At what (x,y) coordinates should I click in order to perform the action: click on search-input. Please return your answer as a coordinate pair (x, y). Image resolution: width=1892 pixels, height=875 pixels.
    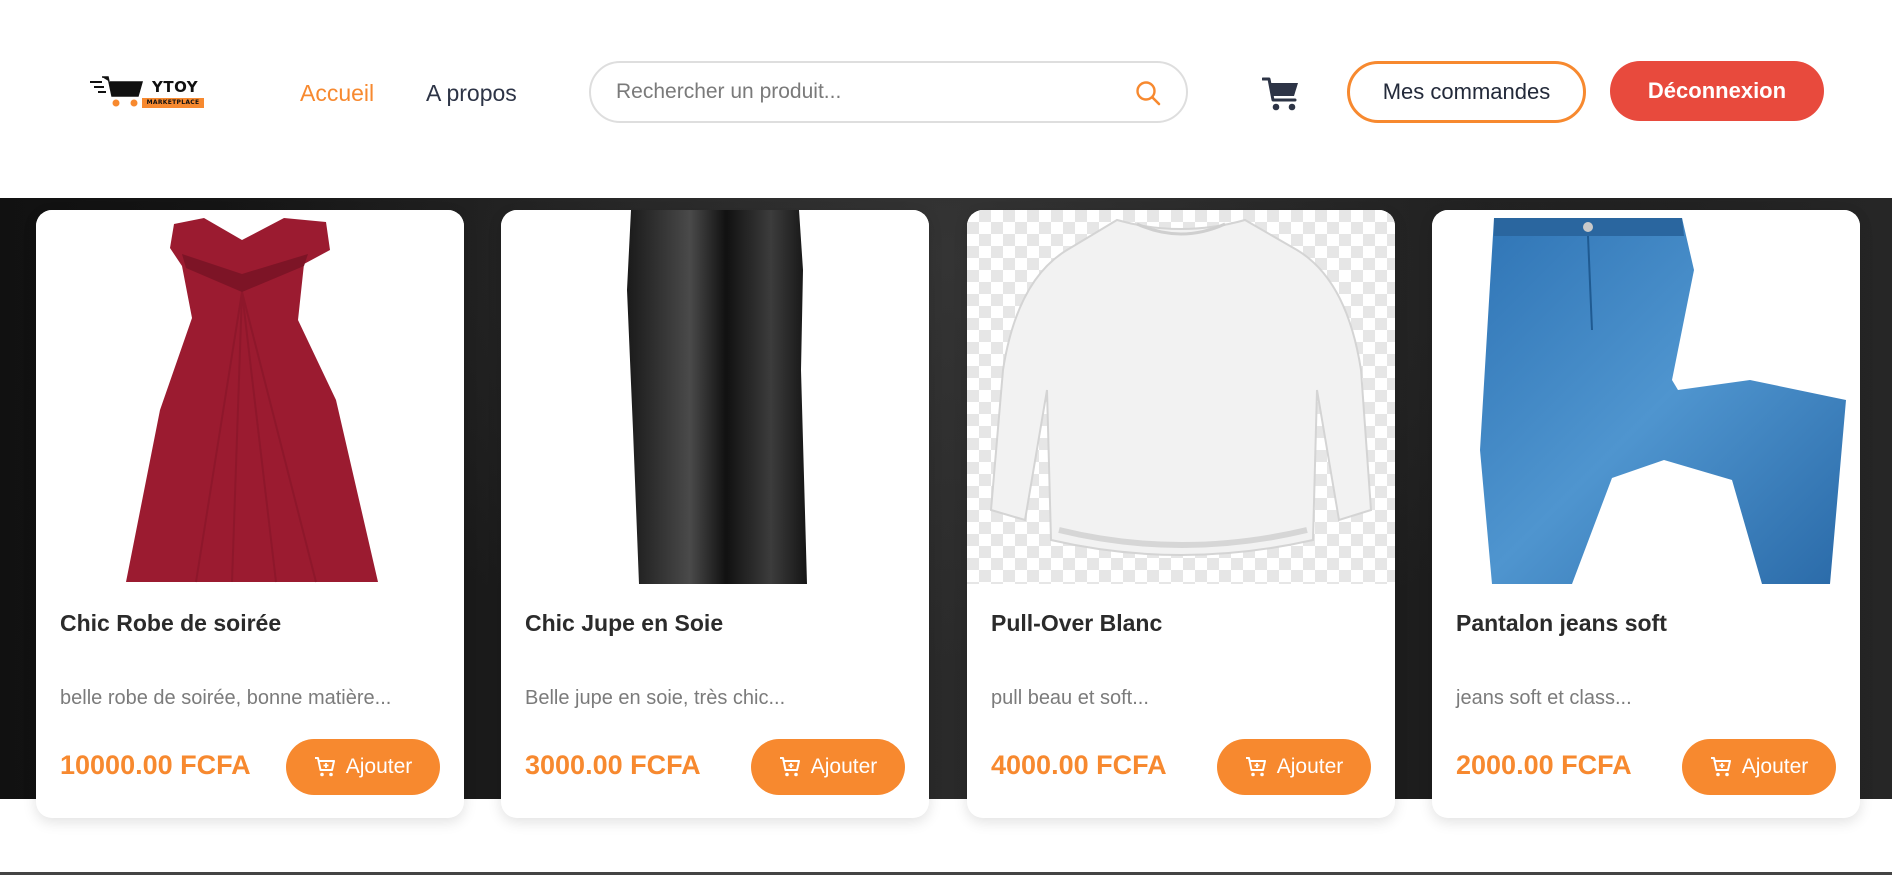
    Looking at the image, I should click on (866, 92).